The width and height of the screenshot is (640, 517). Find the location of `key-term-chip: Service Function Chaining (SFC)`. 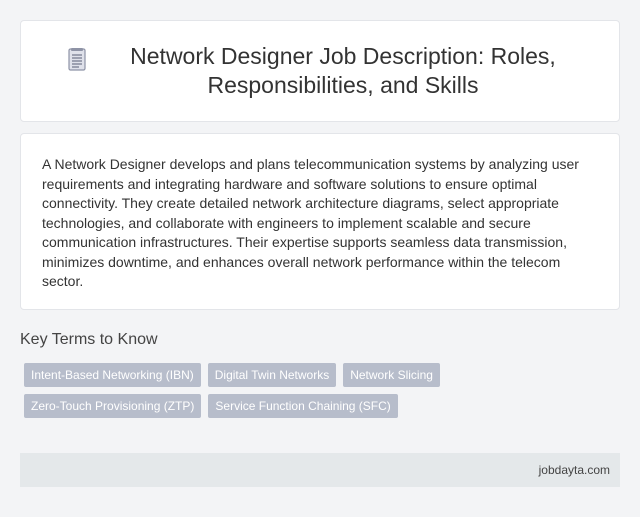

key-term-chip: Service Function Chaining (SFC) is located at coordinates (303, 406).